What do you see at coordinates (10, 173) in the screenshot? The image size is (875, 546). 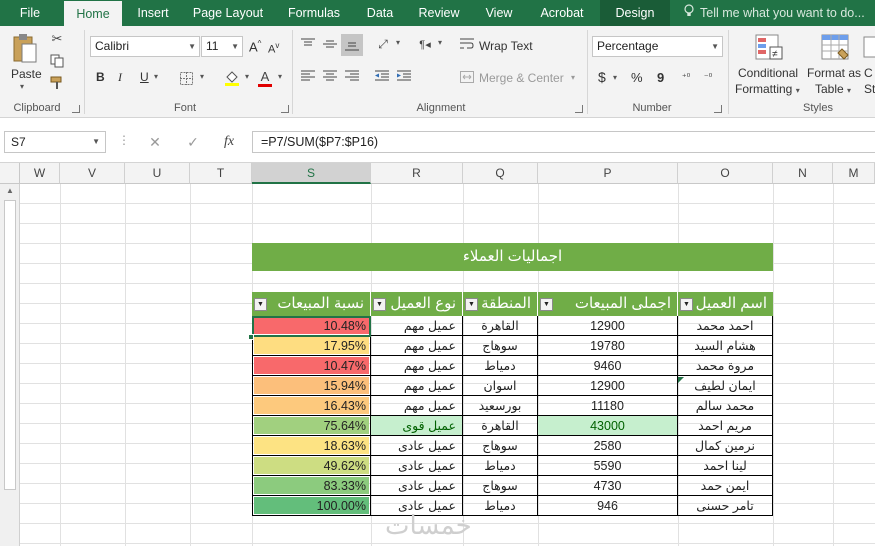 I see `select-all-corner` at bounding box center [10, 173].